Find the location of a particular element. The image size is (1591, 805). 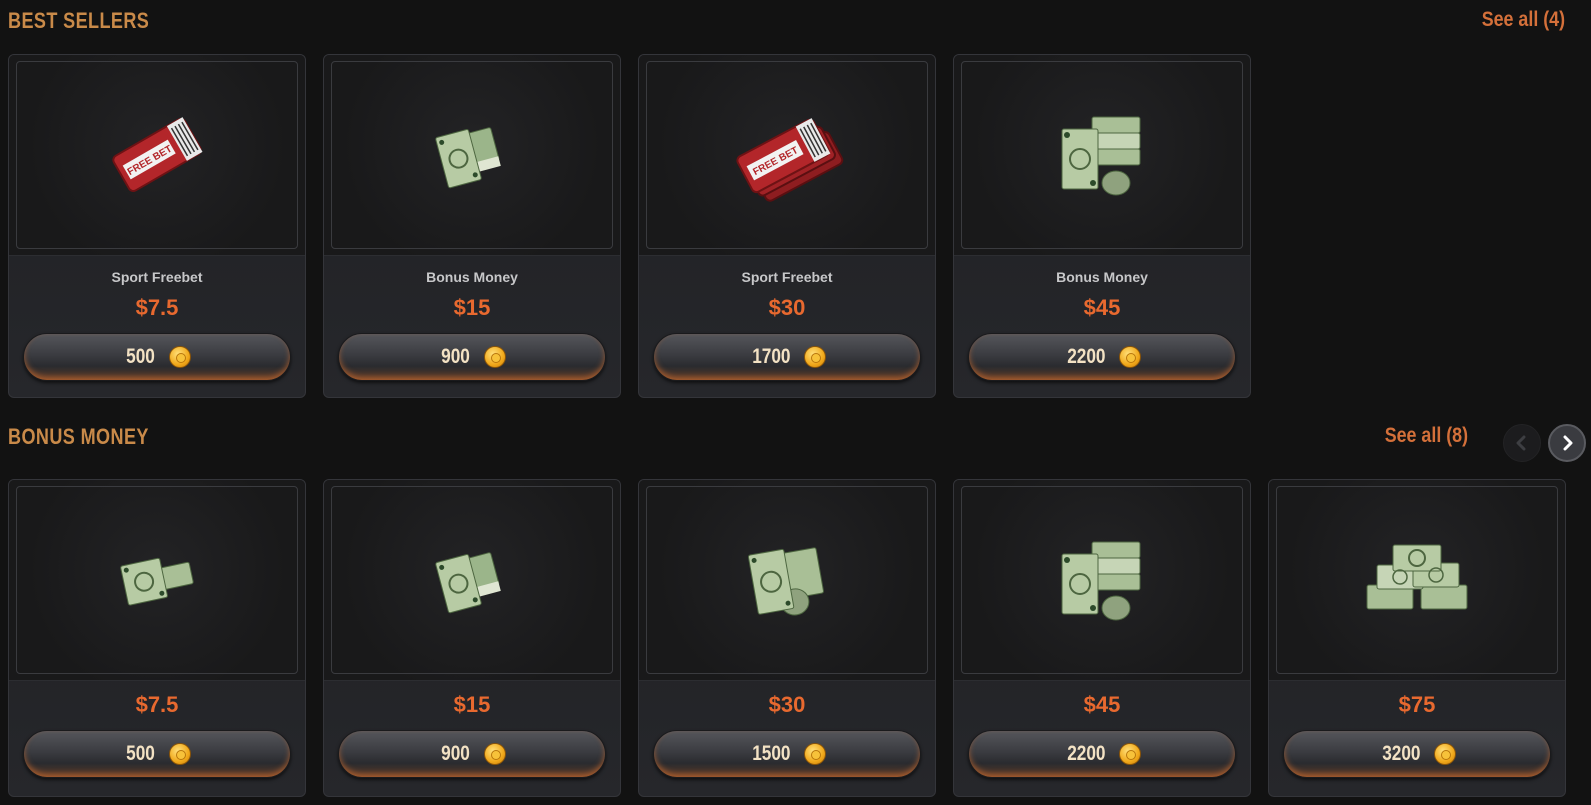

buy-button: 1500 is located at coordinates (787, 754).